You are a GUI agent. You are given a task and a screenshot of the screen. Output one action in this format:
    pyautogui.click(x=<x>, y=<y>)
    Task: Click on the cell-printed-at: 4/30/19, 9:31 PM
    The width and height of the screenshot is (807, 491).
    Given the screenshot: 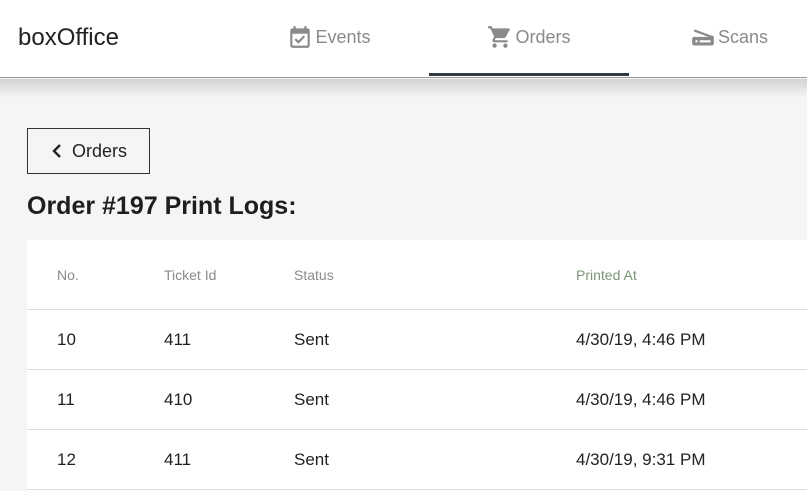 What is the action you would take?
    pyautogui.click(x=641, y=459)
    